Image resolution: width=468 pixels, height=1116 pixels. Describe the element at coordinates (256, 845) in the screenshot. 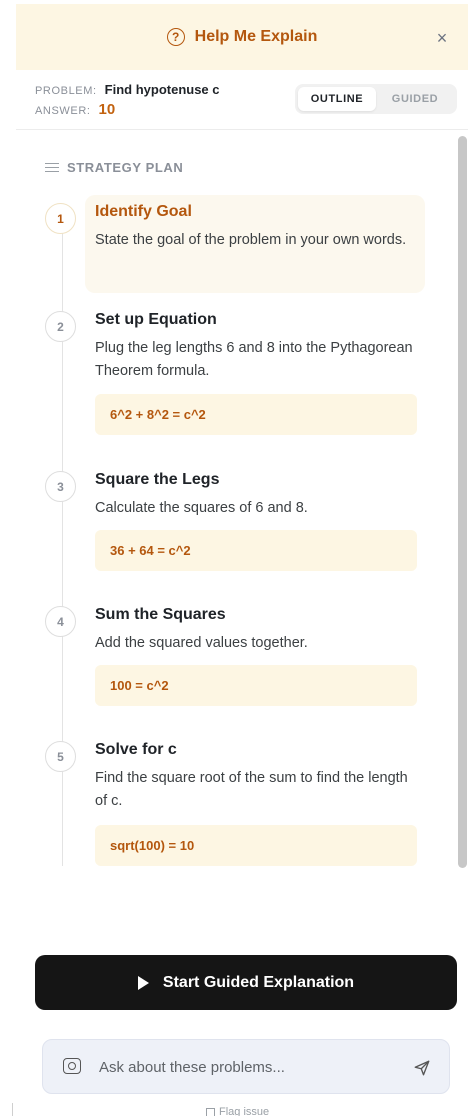

I see `step-formula: sqrt(100) = 10` at that location.